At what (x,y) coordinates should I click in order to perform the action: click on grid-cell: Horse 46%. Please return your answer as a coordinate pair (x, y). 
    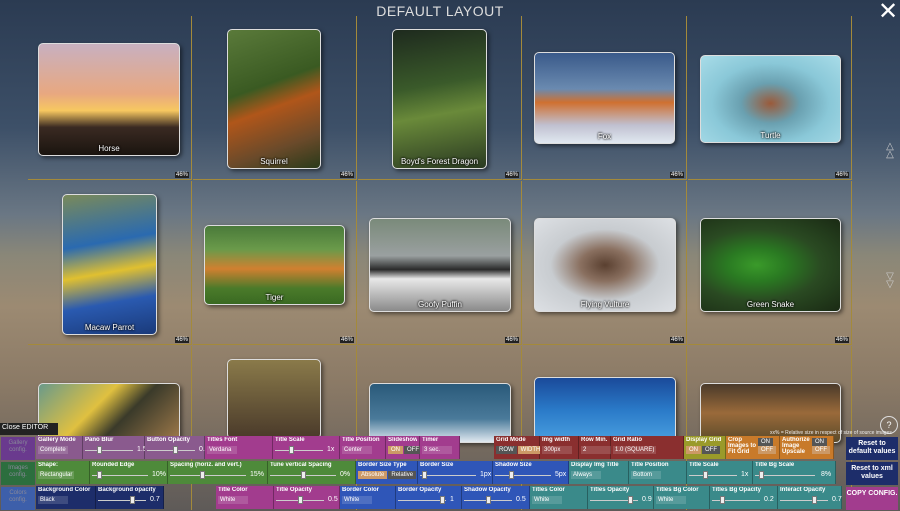
    Looking at the image, I should click on (110, 98).